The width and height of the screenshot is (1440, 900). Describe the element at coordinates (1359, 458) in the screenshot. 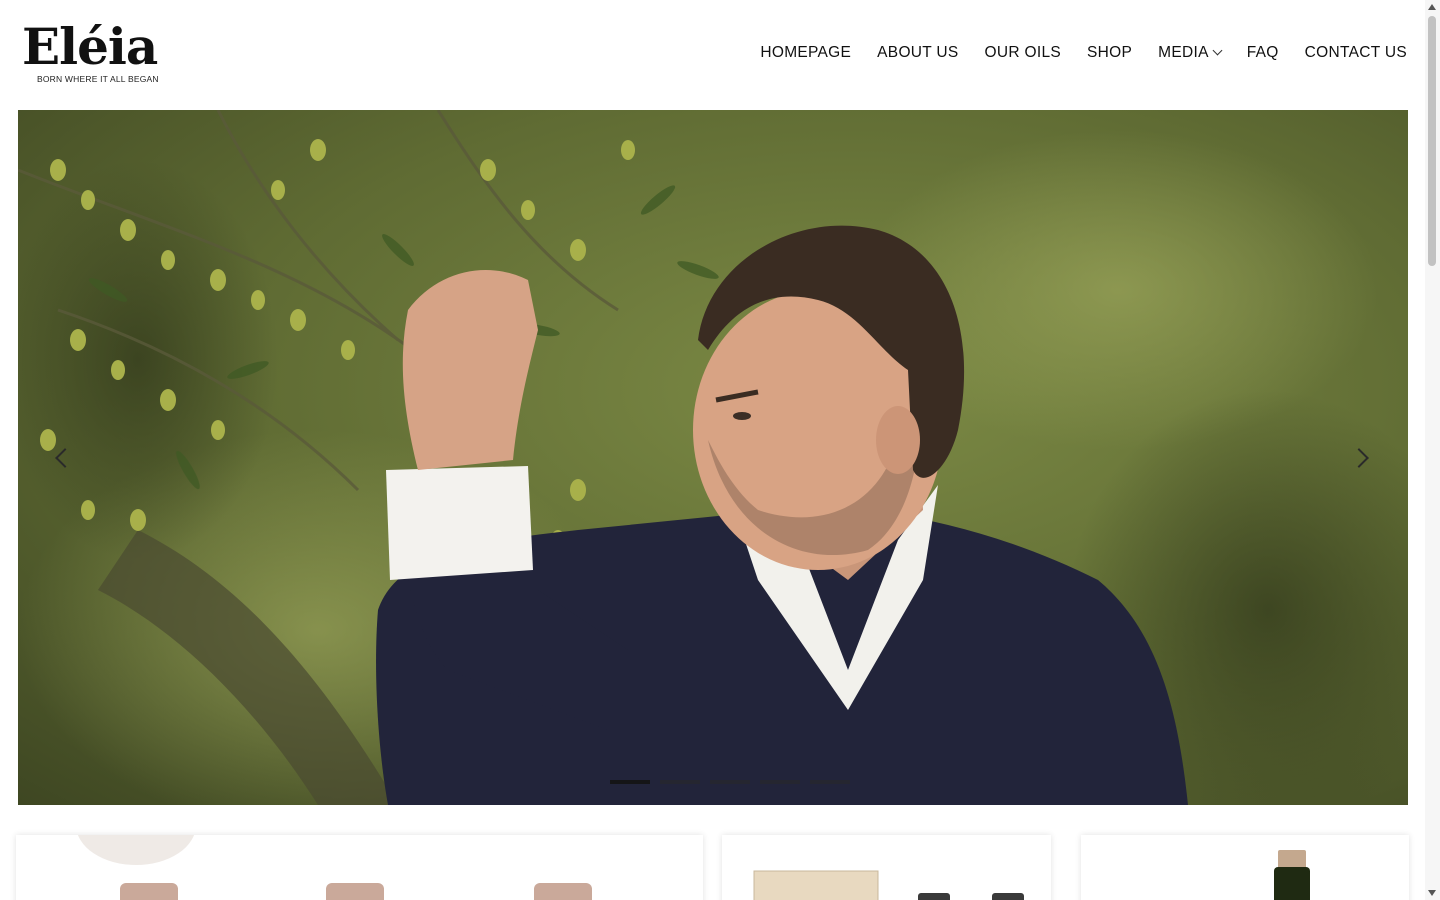

I see `chevron-right-icon` at that location.